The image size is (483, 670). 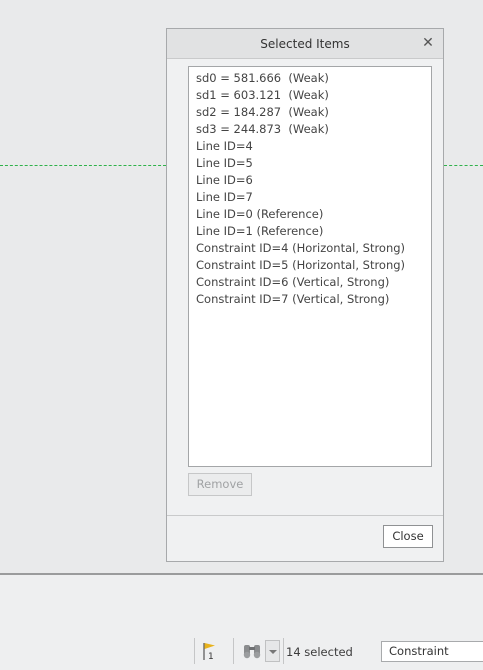 I want to click on close-icon: ✕, so click(x=428, y=43).